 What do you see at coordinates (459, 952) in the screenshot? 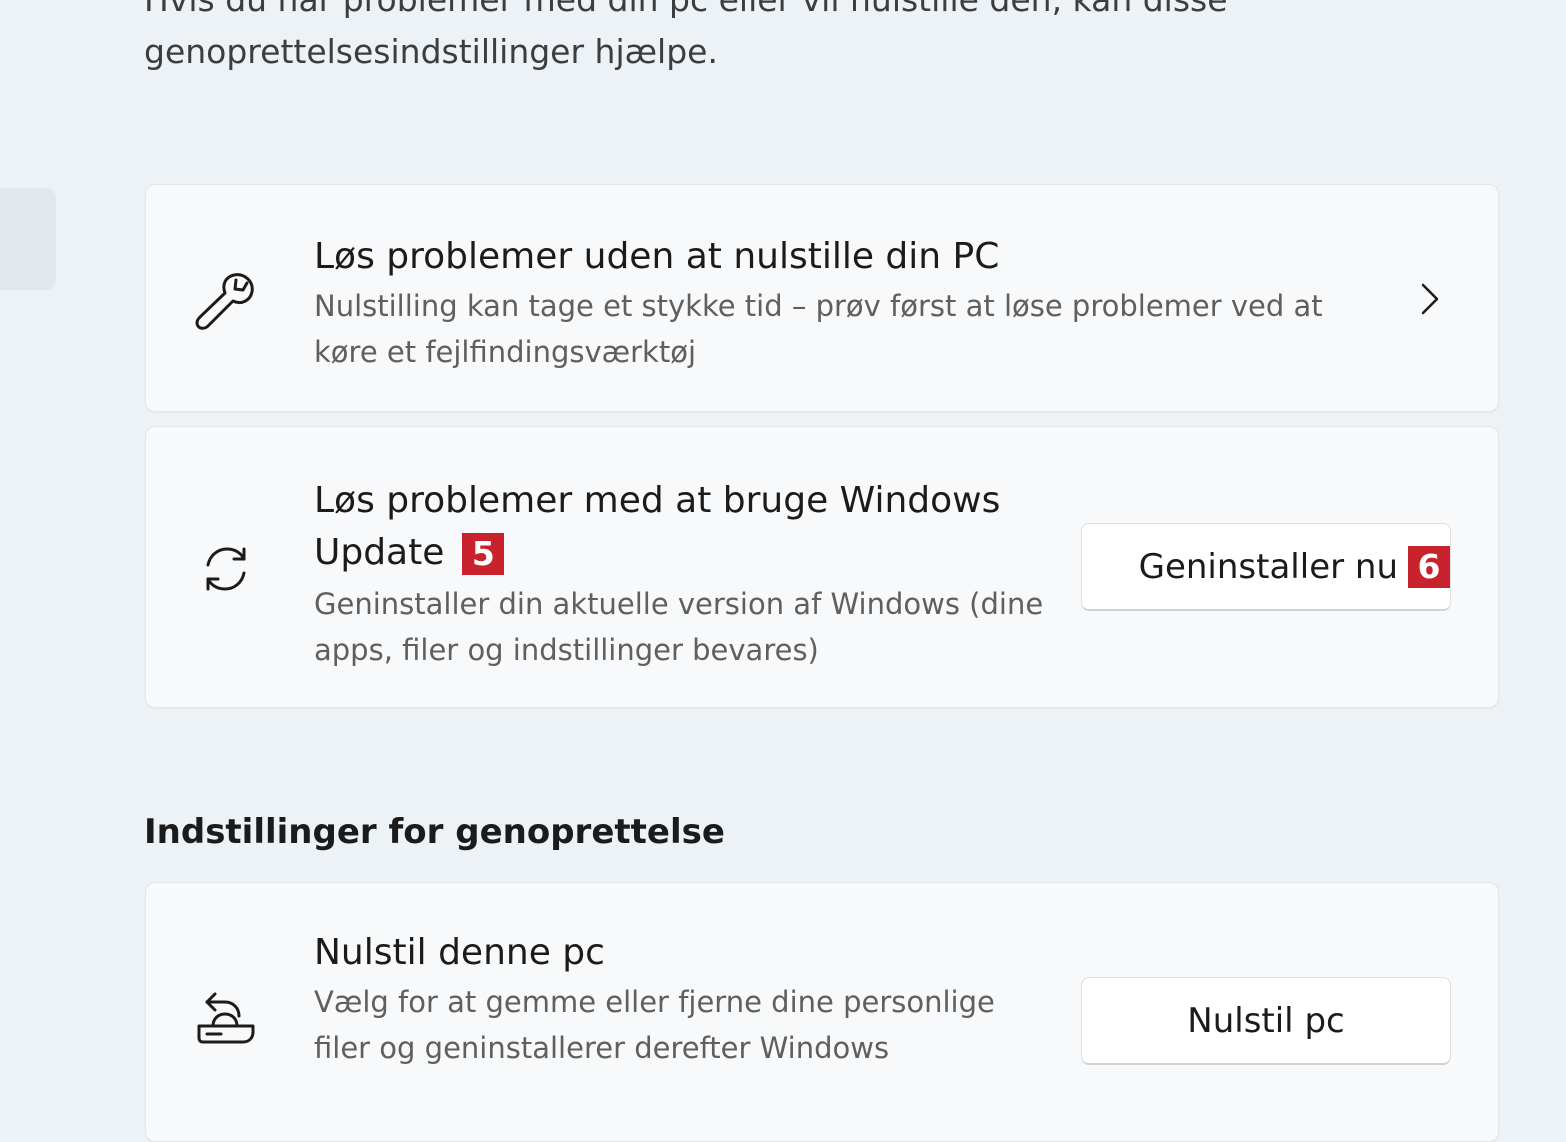
I see `reset-pc-title: Nulstil denne pc` at bounding box center [459, 952].